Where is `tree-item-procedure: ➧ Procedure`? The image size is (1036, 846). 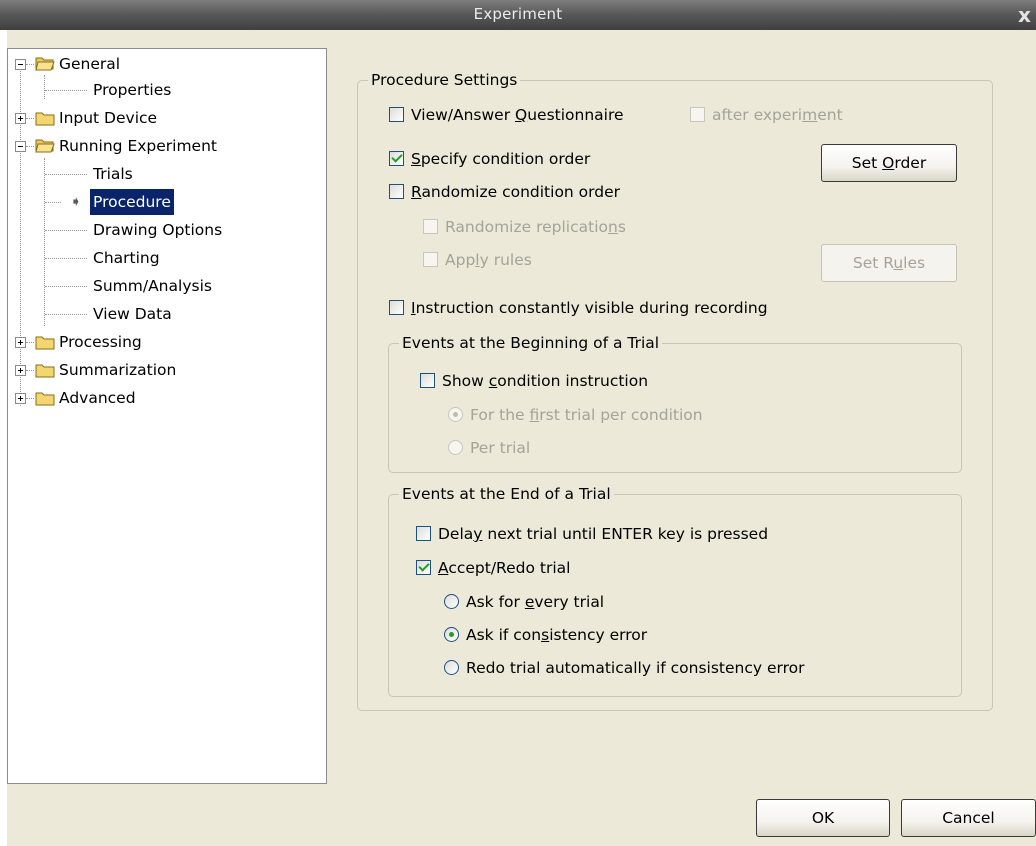 tree-item-procedure: ➧ Procedure is located at coordinates (166, 202).